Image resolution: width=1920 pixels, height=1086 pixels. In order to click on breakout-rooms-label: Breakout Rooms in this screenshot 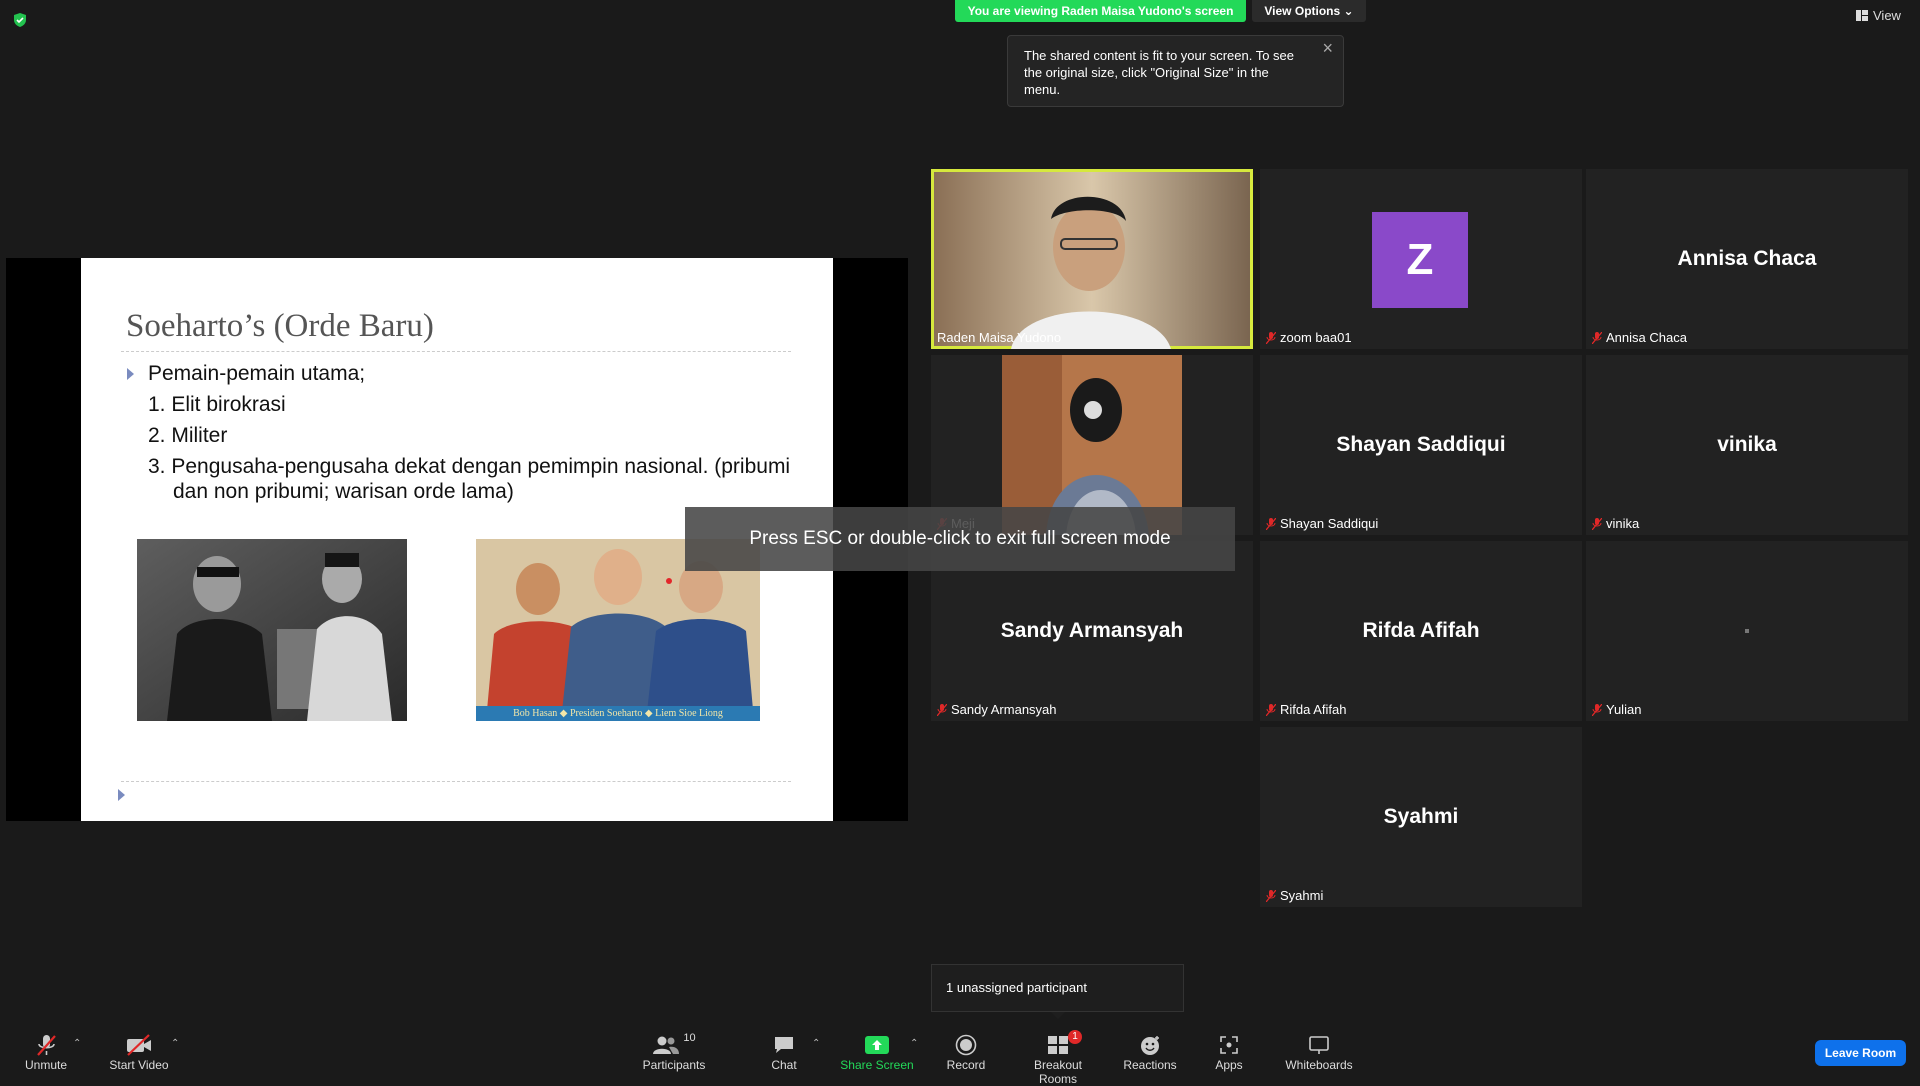, I will do `click(1058, 1072)`.